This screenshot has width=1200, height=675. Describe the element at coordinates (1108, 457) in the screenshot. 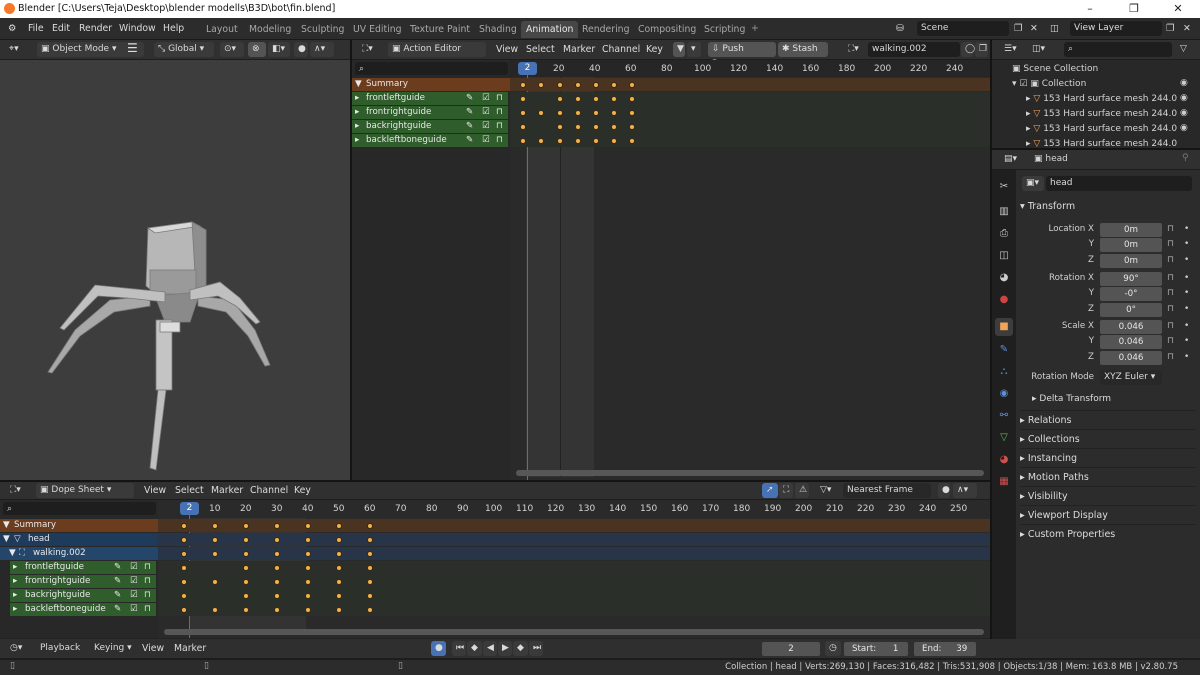

I see `instancing-panel-header: ▸ Instancing` at that location.